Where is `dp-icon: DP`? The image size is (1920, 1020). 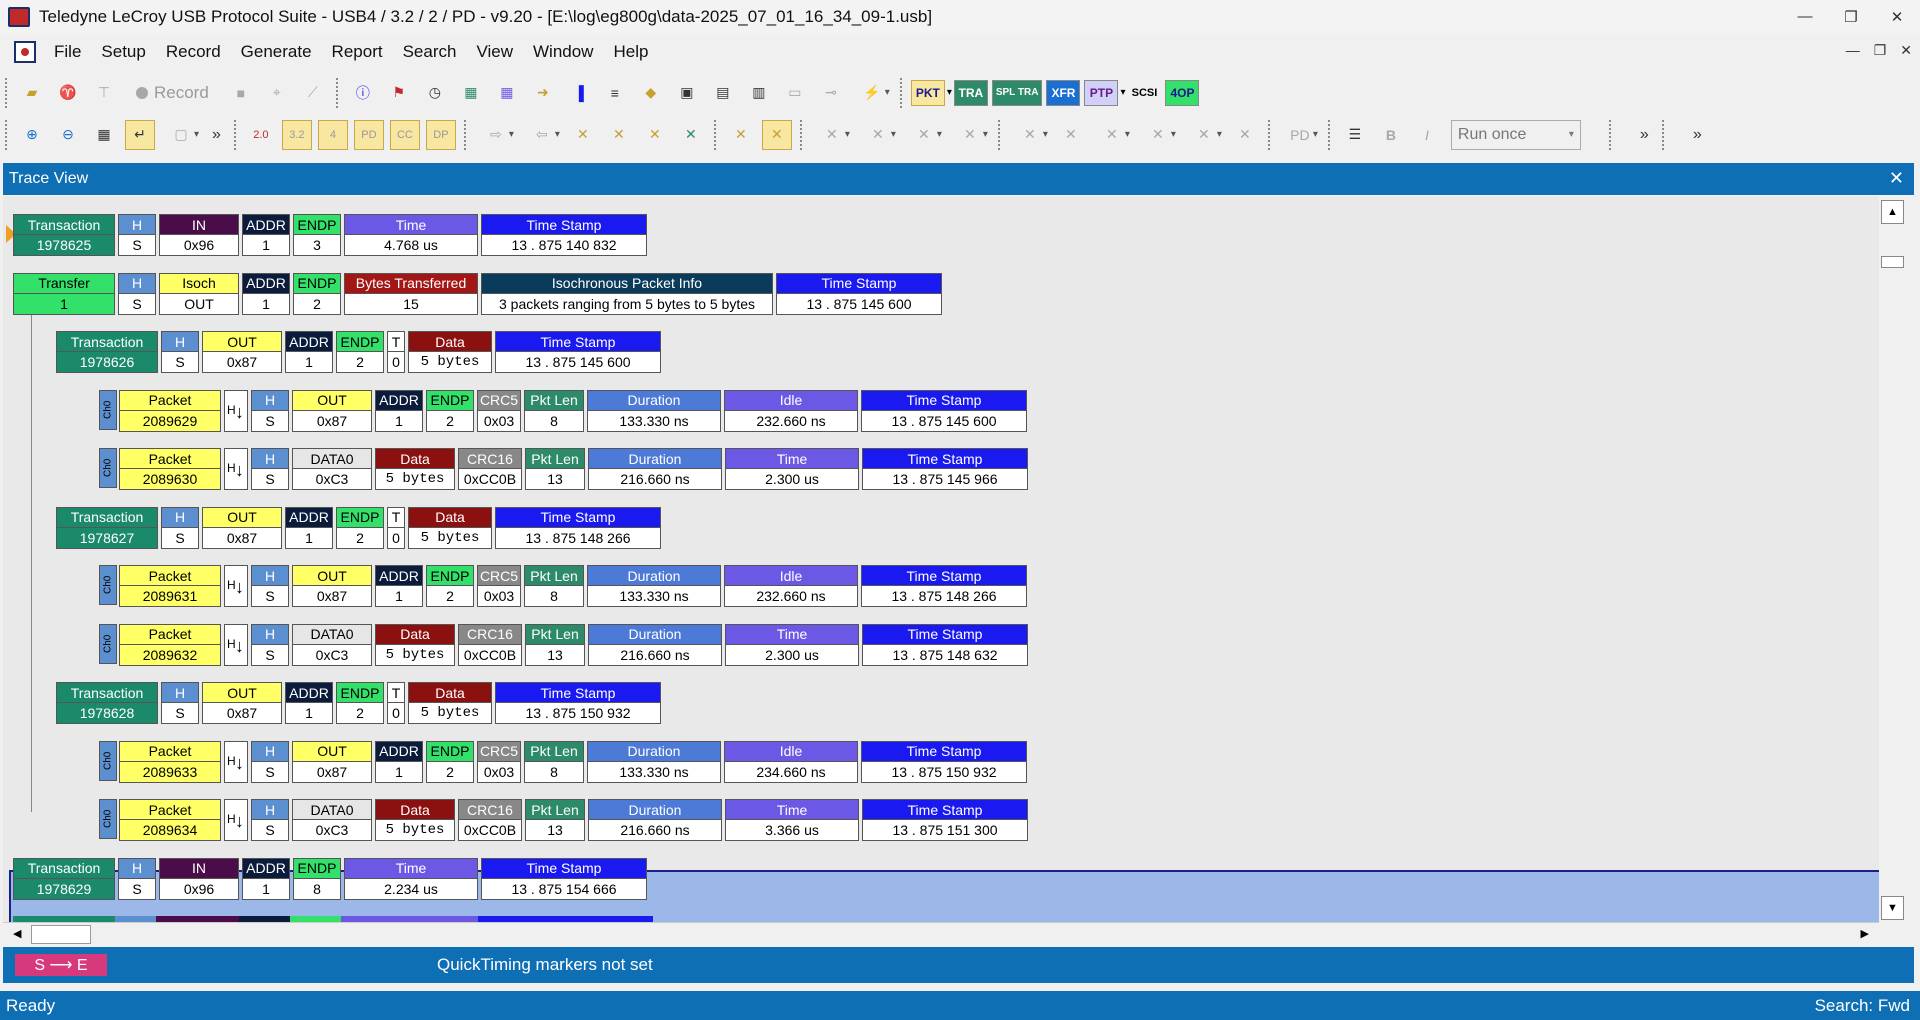 dp-icon: DP is located at coordinates (440, 134).